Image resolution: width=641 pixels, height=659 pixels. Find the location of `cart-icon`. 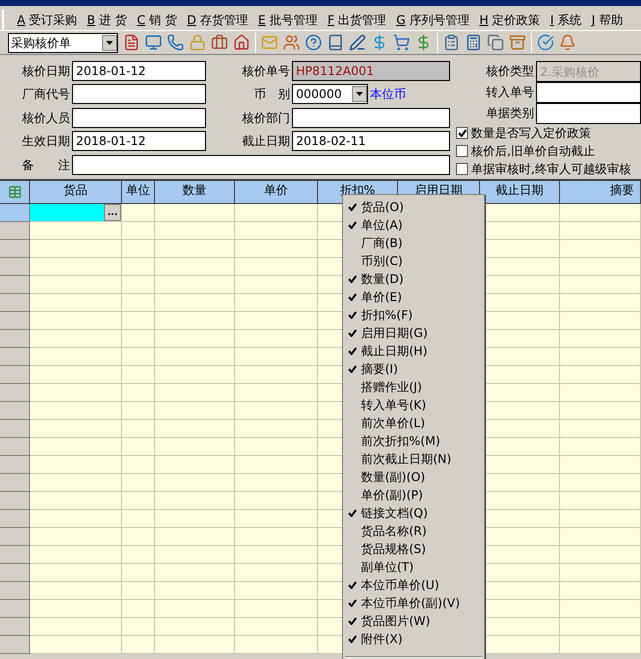

cart-icon is located at coordinates (401, 42).